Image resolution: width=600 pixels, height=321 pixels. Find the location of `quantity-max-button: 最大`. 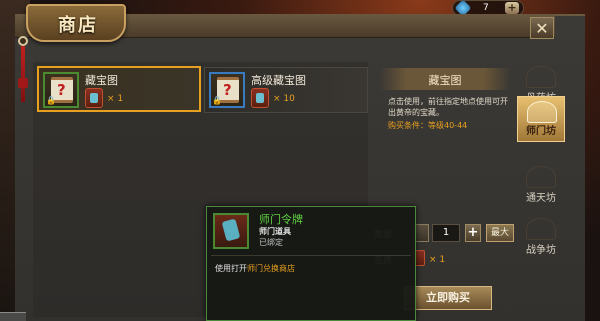

quantity-max-button: 最大 is located at coordinates (500, 233).